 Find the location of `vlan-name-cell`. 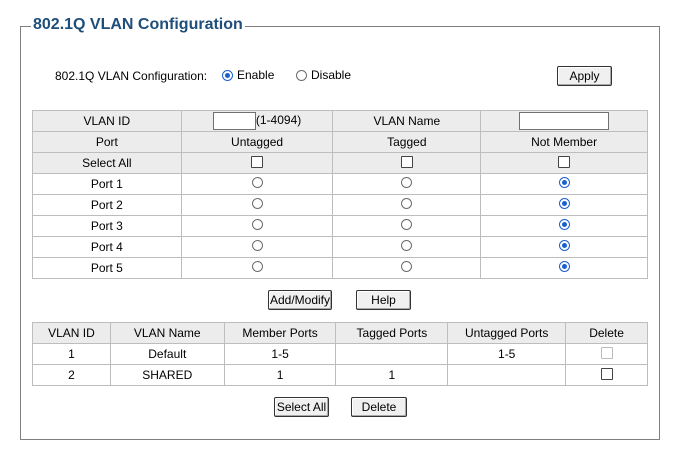

vlan-name-cell is located at coordinates (564, 121).